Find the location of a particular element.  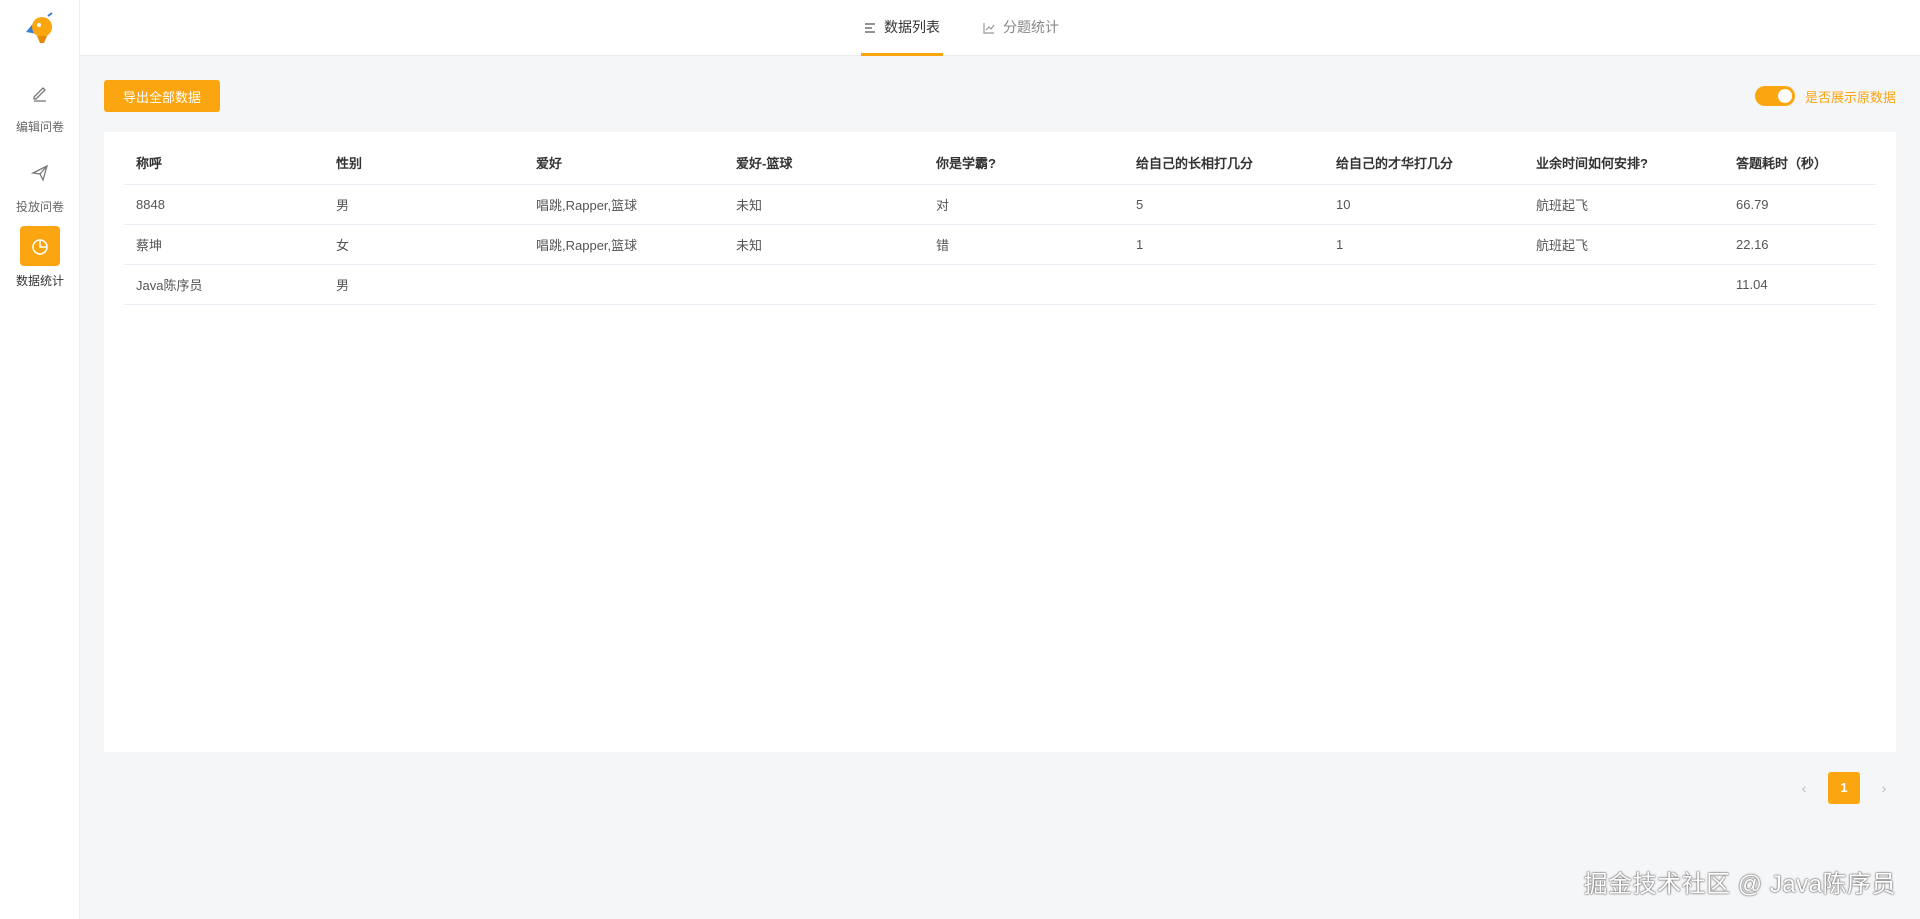

list-icon is located at coordinates (870, 28).